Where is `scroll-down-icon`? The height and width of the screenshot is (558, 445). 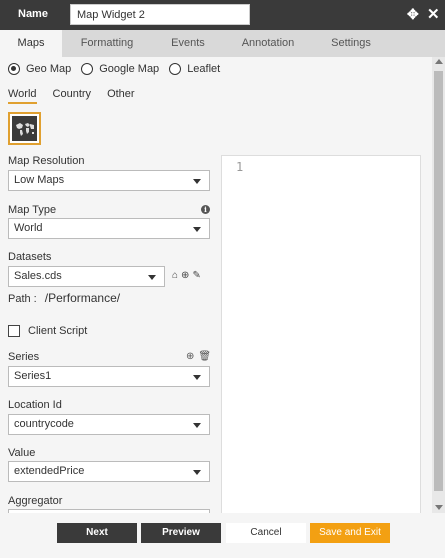
scroll-down-icon is located at coordinates (439, 507).